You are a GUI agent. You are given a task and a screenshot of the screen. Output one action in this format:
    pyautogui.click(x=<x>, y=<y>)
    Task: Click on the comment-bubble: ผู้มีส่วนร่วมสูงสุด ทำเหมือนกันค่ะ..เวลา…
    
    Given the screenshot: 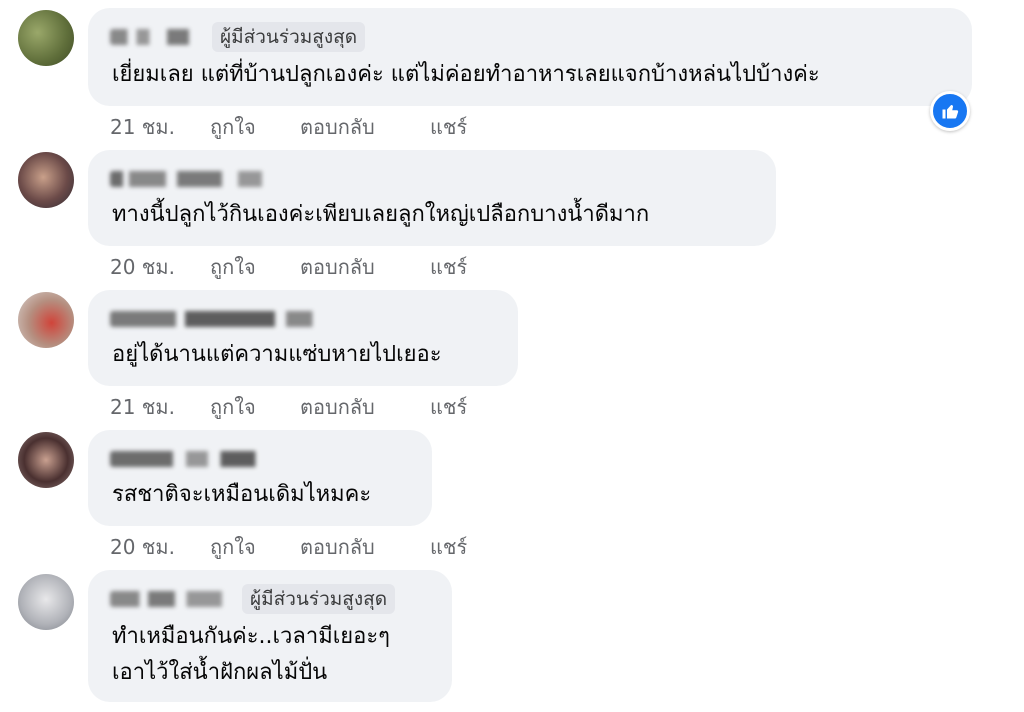 What is the action you would take?
    pyautogui.click(x=270, y=636)
    